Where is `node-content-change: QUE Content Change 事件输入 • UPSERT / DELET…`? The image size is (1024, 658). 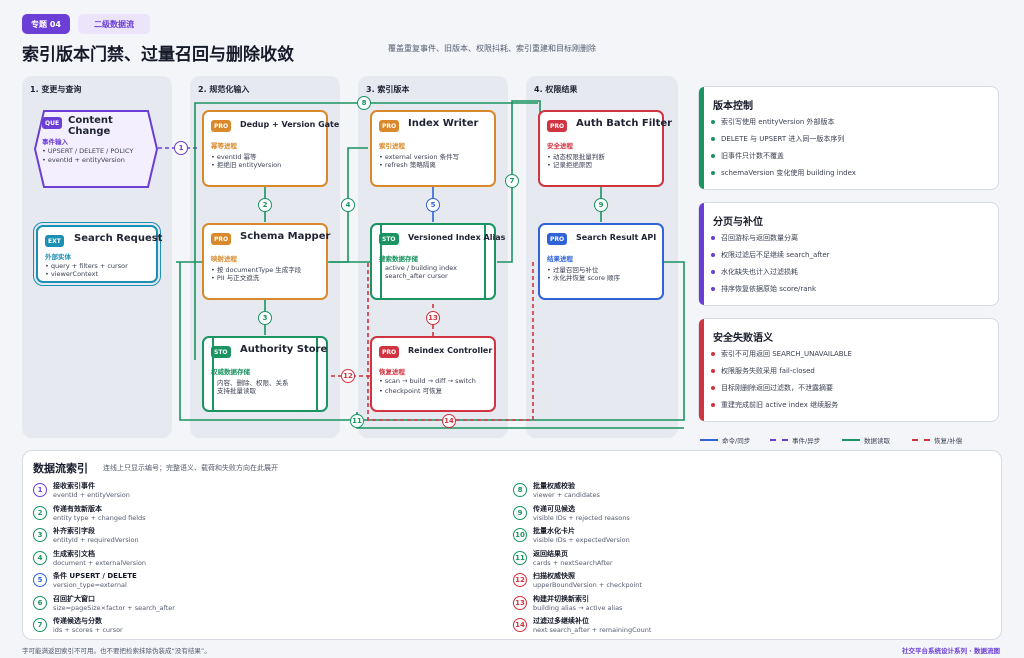
node-content-change: QUE Content Change 事件输入 • UPSERT / DELET… is located at coordinates (96, 149).